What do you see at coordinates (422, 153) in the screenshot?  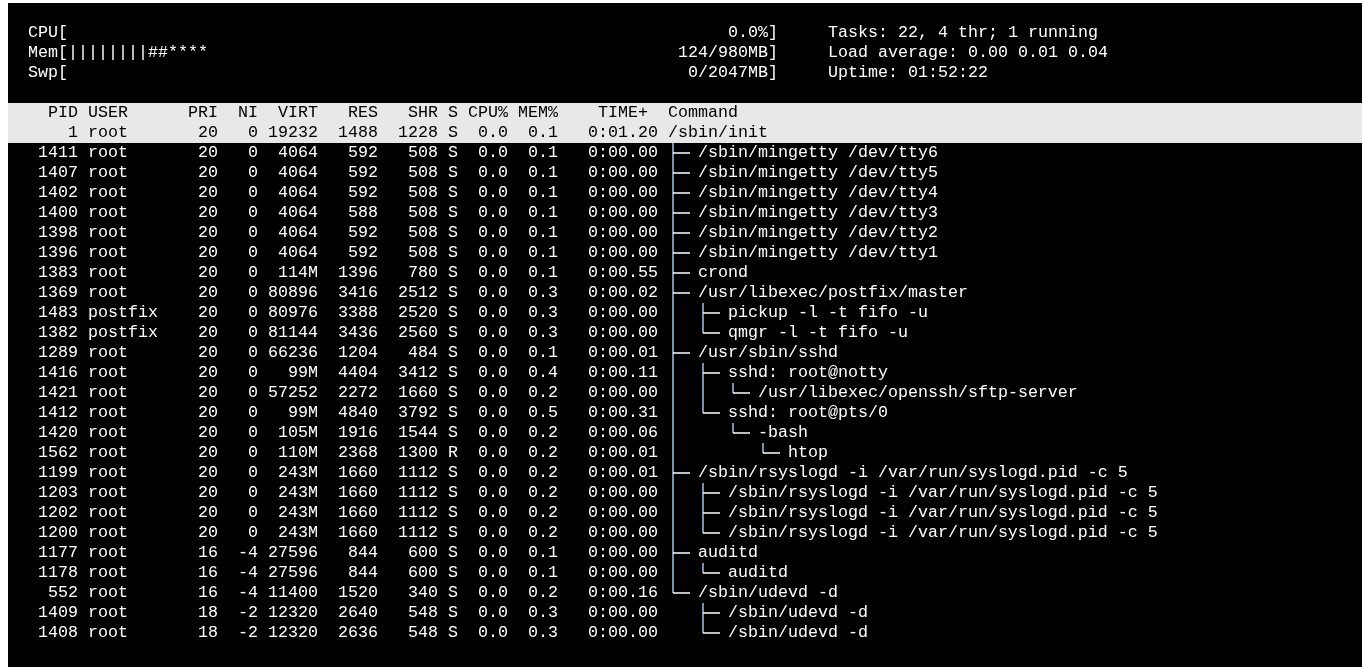 I see `table-cell-text: 508` at bounding box center [422, 153].